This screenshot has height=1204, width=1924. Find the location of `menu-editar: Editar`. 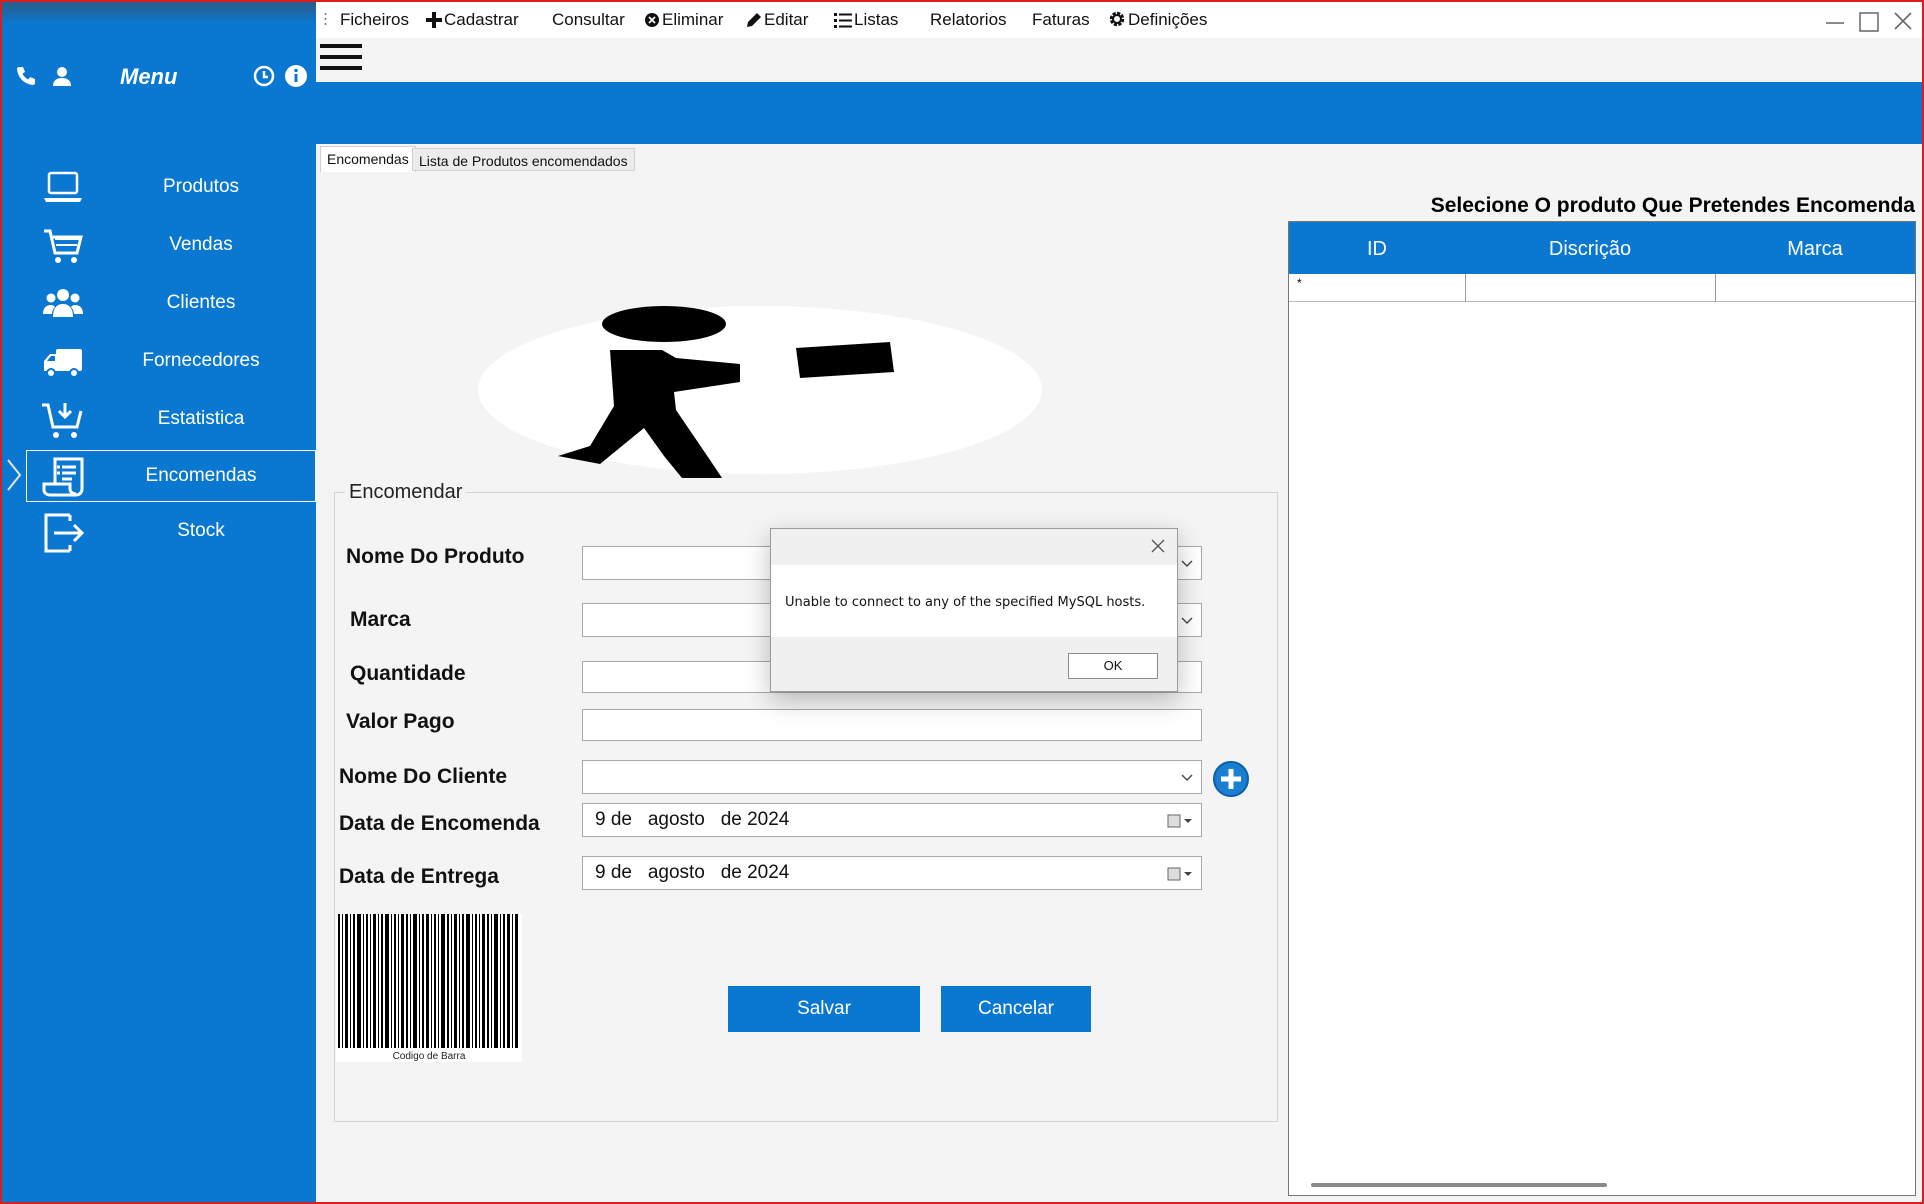

menu-editar: Editar is located at coordinates (777, 20).